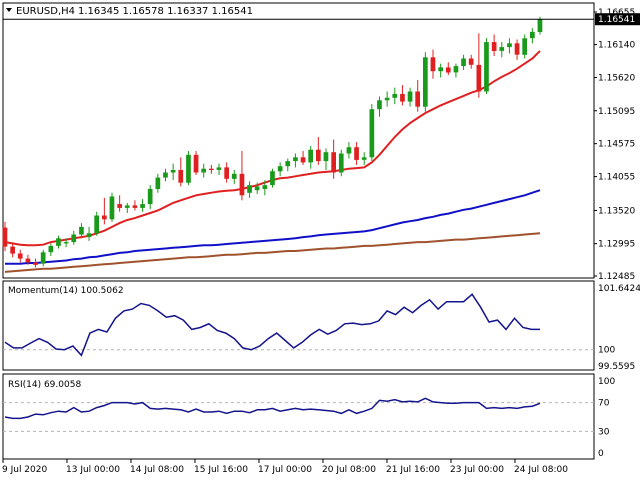 This screenshot has height=480, width=640. What do you see at coordinates (604, 404) in the screenshot?
I see `rsi-tick-label: 70` at bounding box center [604, 404].